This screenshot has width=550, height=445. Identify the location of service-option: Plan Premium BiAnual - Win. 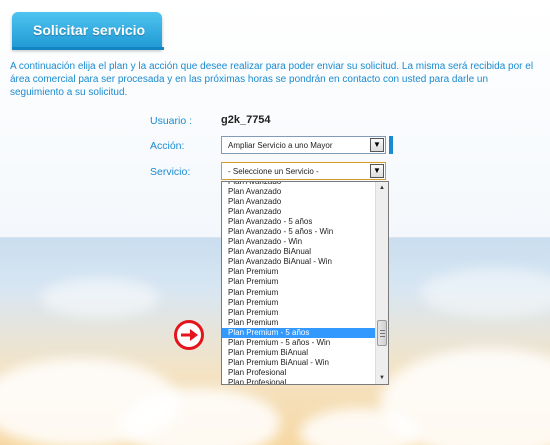
(299, 363).